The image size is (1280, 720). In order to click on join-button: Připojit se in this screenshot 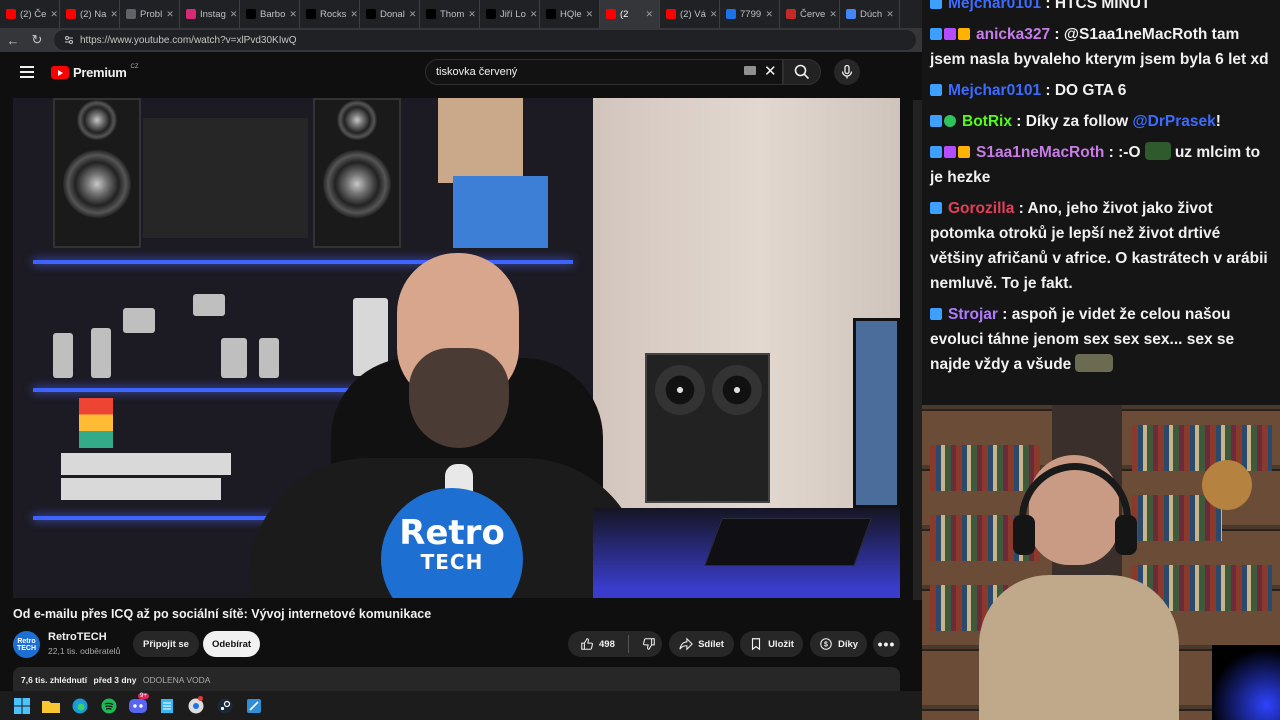, I will do `click(166, 644)`.